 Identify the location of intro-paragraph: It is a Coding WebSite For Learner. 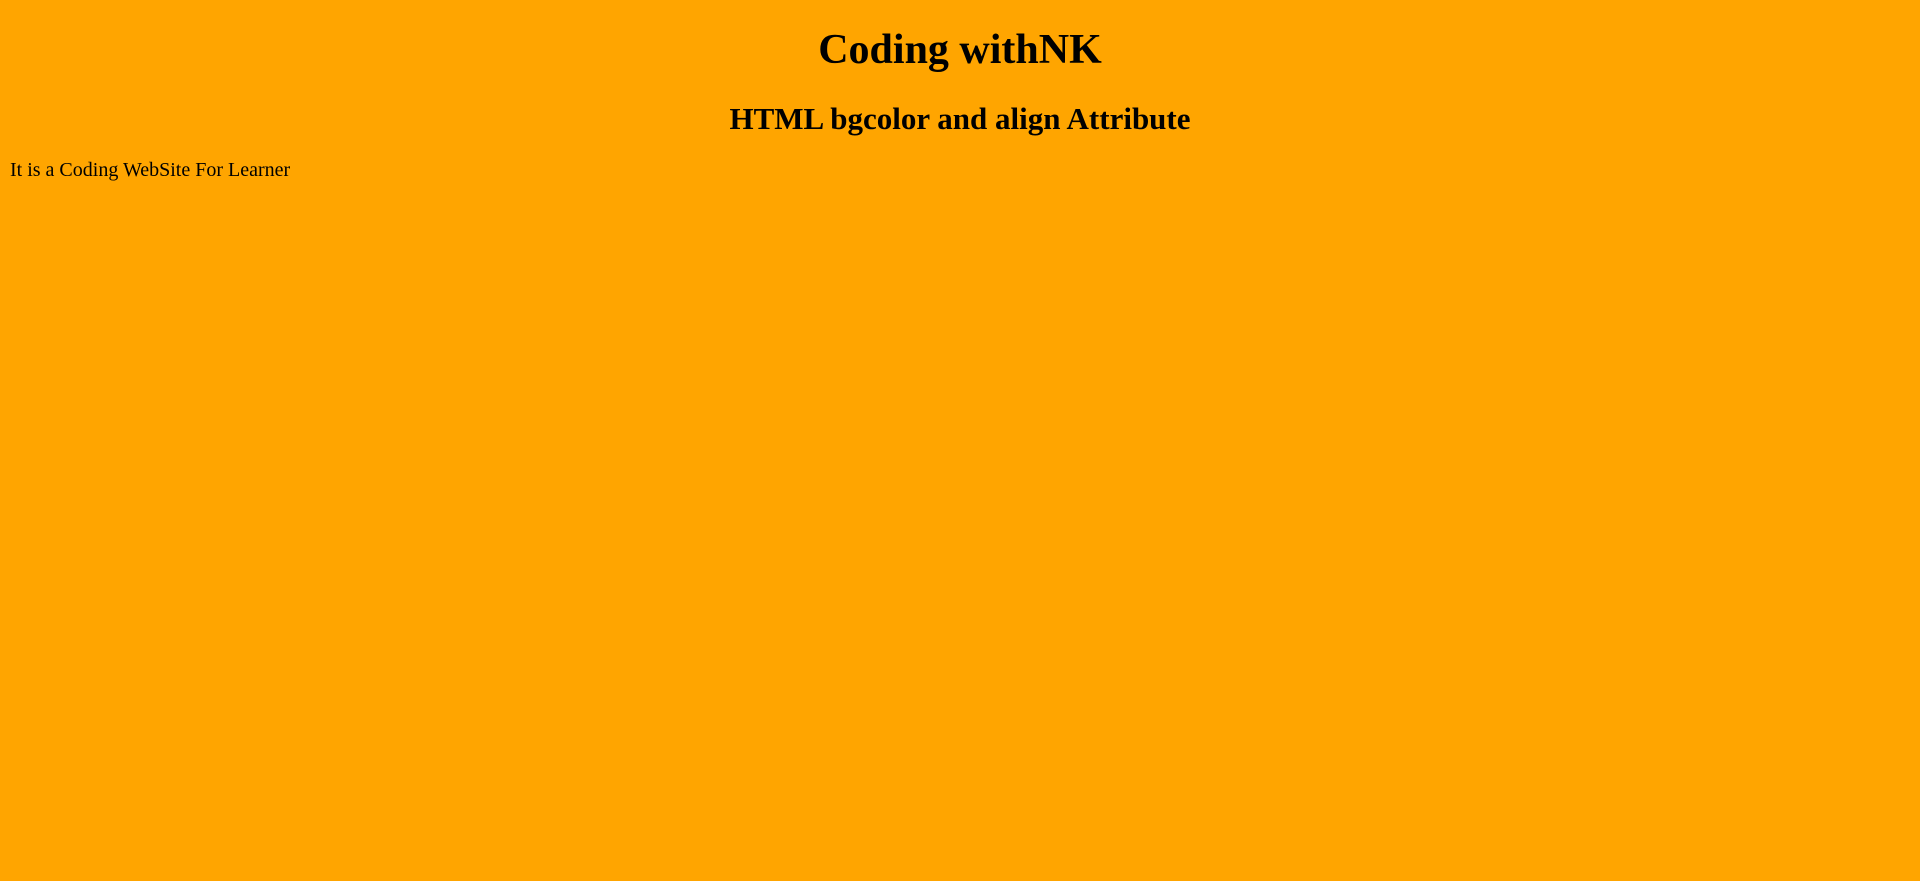
(150, 170).